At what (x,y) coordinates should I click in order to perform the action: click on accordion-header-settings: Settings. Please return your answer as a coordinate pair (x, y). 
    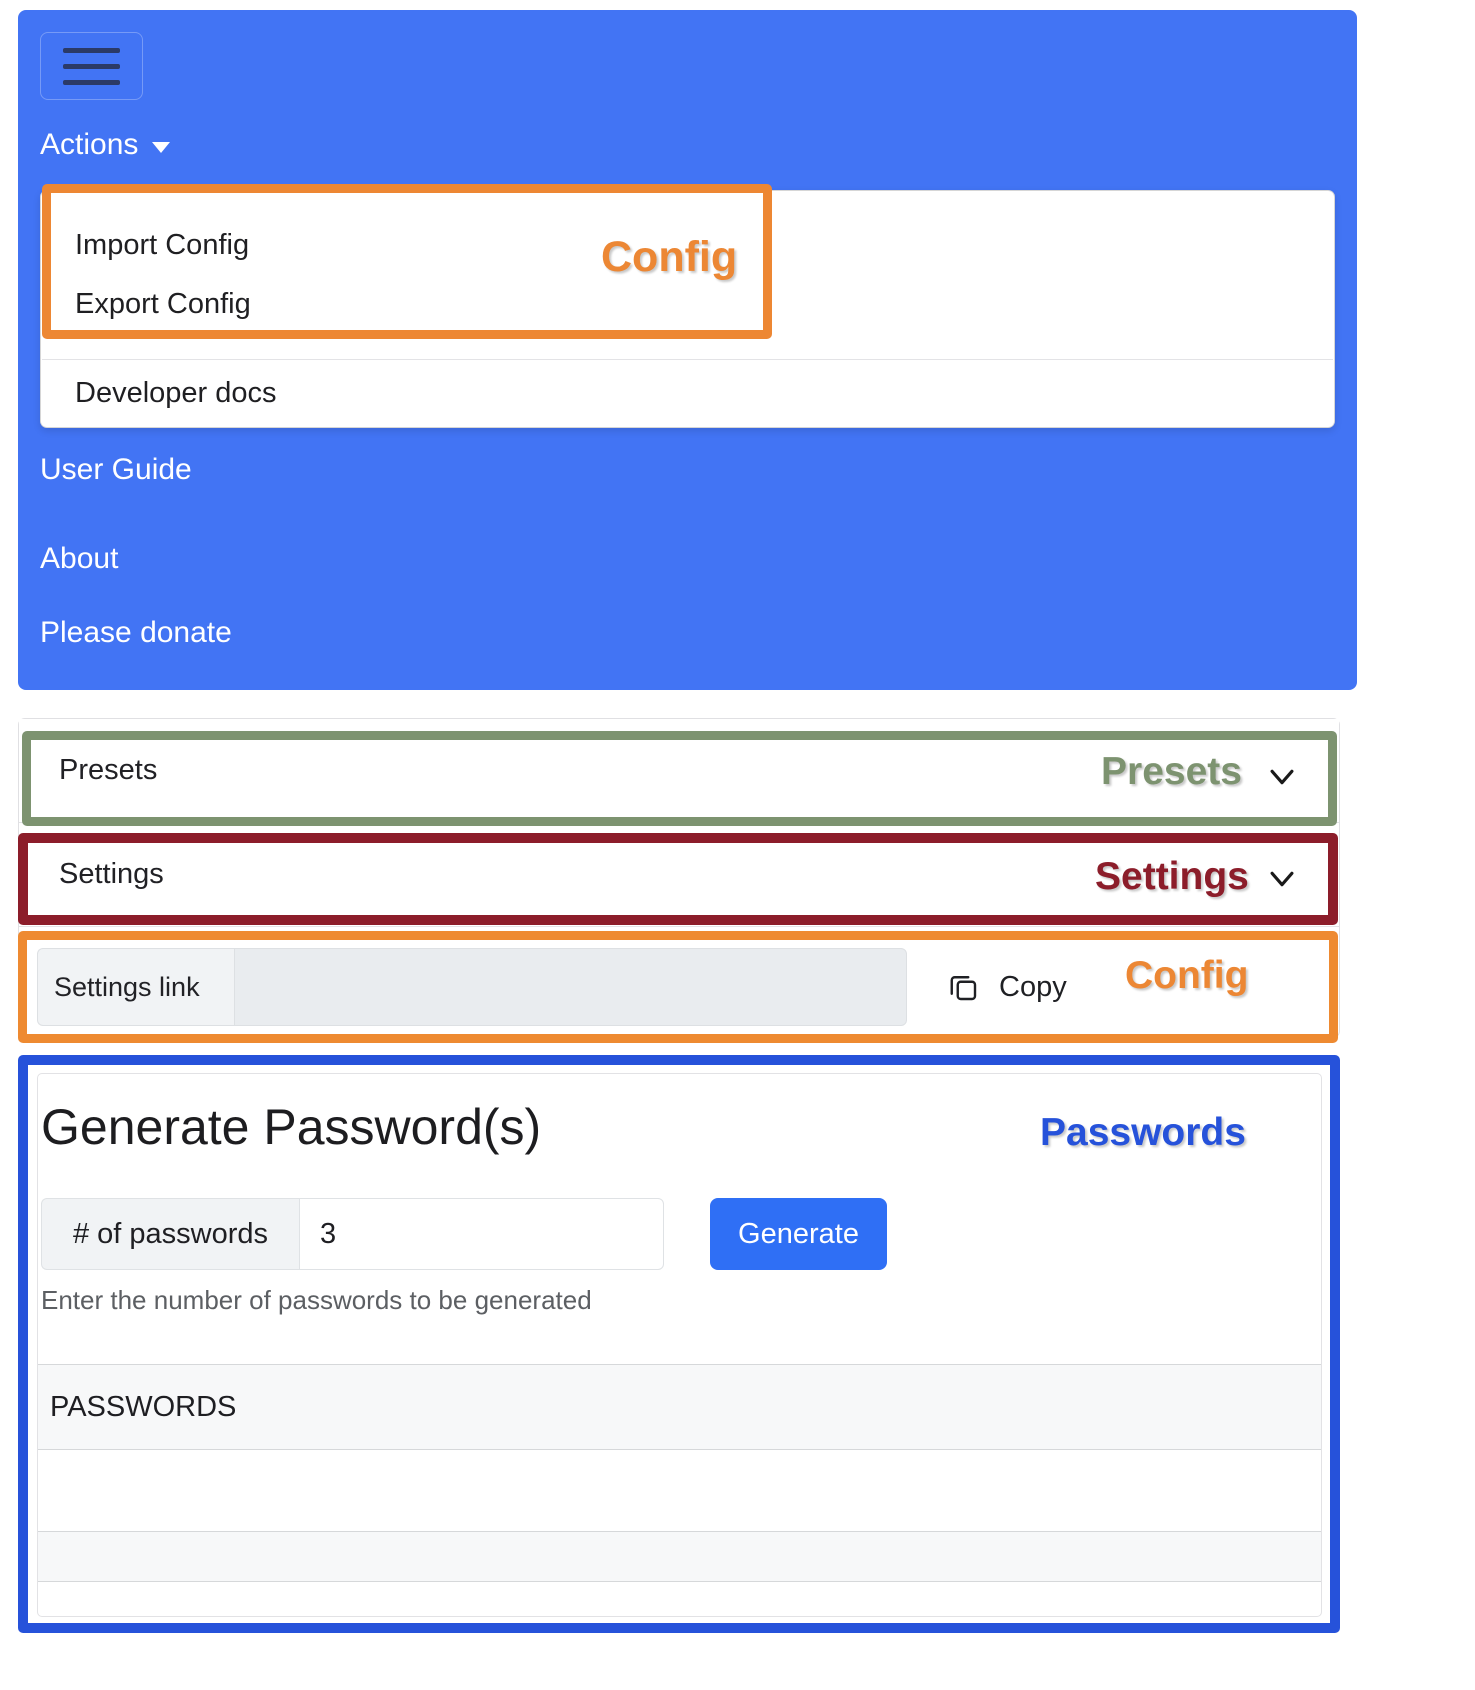
    Looking at the image, I should click on (679, 875).